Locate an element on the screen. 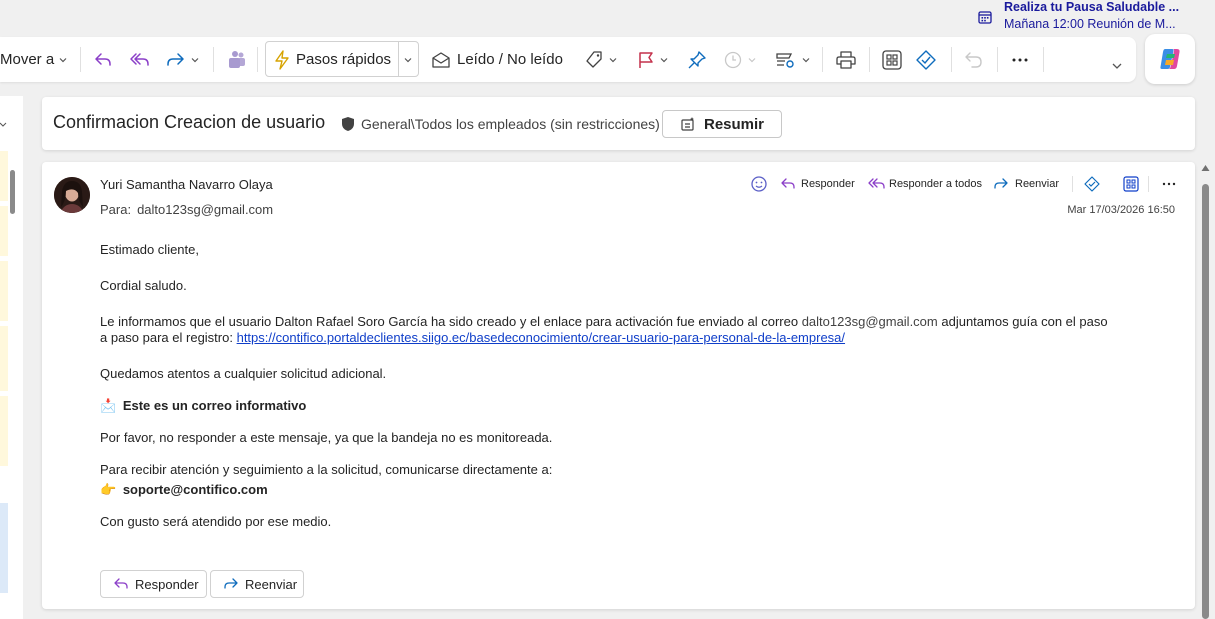 This screenshot has width=1215, height=619. undo-icon is located at coordinates (973, 59).